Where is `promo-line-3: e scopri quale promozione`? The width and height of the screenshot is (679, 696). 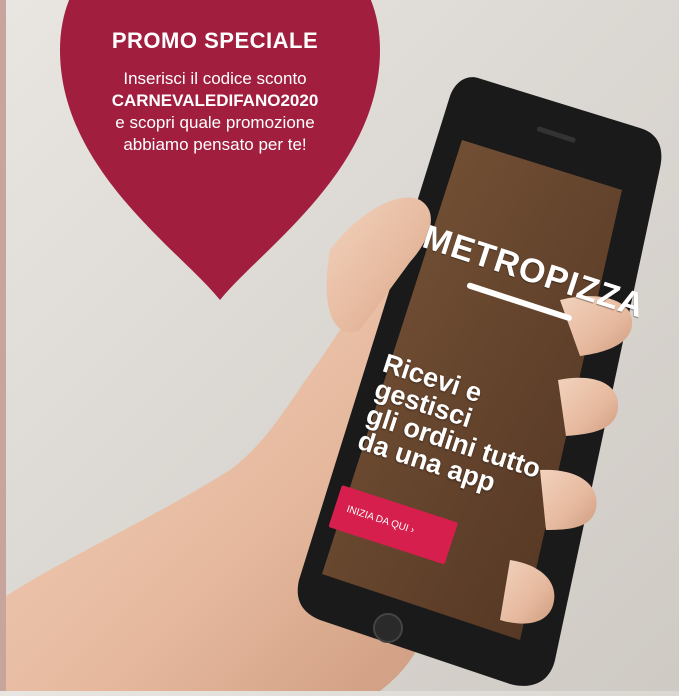 promo-line-3: e scopri quale promozione is located at coordinates (215, 122).